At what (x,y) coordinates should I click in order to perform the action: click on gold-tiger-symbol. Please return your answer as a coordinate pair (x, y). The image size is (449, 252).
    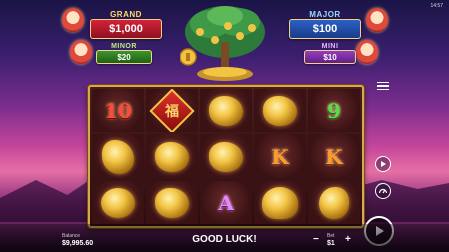
    Looking at the image, I should click on (280, 202).